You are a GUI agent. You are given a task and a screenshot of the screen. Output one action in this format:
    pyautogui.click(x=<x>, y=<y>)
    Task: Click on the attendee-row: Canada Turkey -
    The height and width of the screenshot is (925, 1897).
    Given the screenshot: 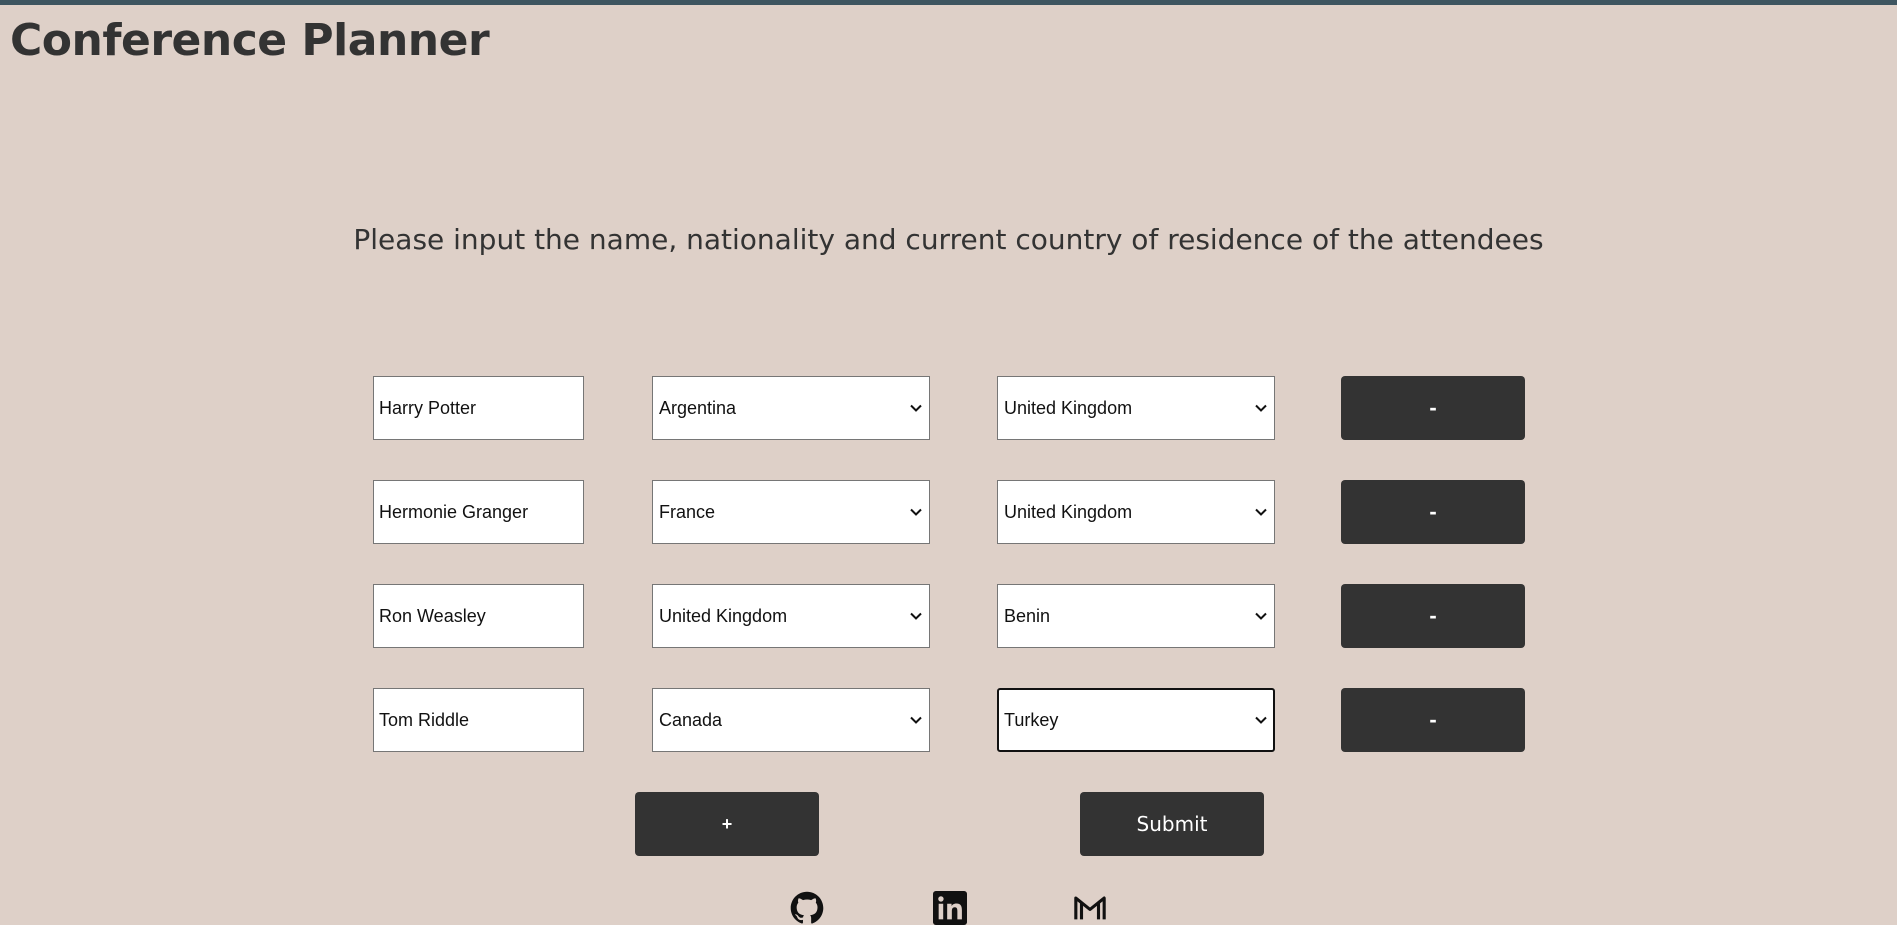 What is the action you would take?
    pyautogui.click(x=948, y=740)
    